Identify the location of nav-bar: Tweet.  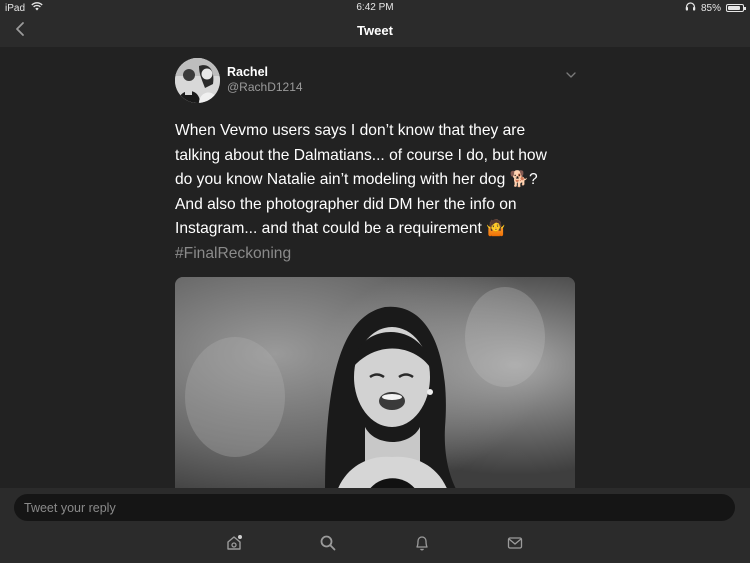
(375, 31).